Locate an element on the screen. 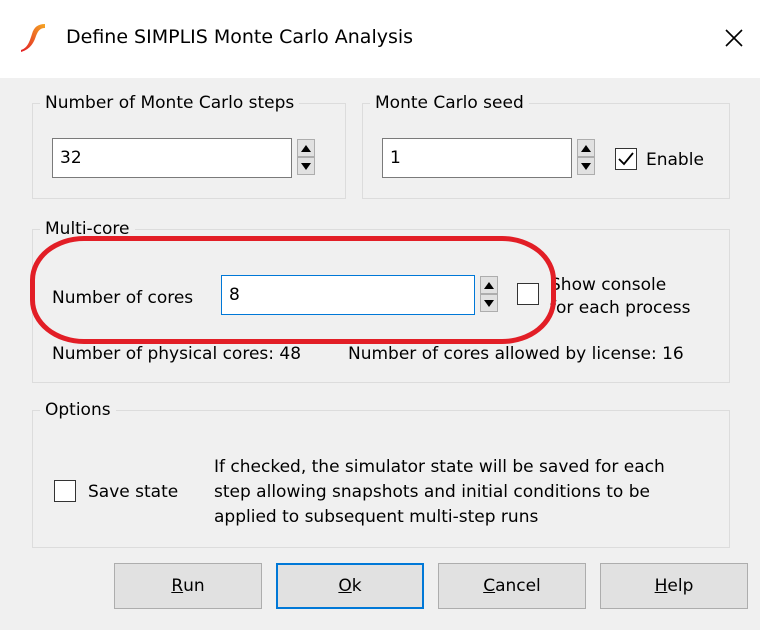 The image size is (760, 630). simplis-logo-icon is located at coordinates (33, 38).